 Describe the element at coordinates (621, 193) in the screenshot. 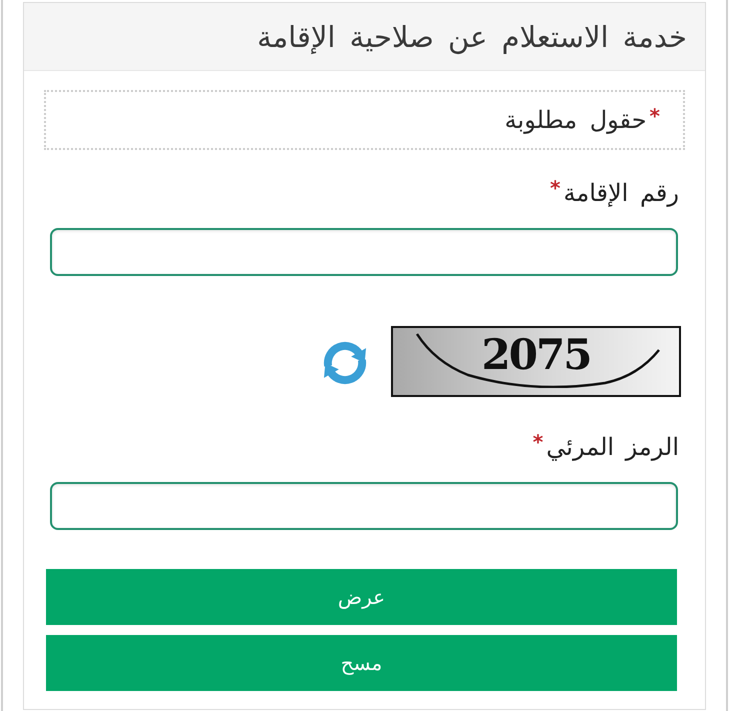

I see `field-label: رقم الإقامة` at that location.